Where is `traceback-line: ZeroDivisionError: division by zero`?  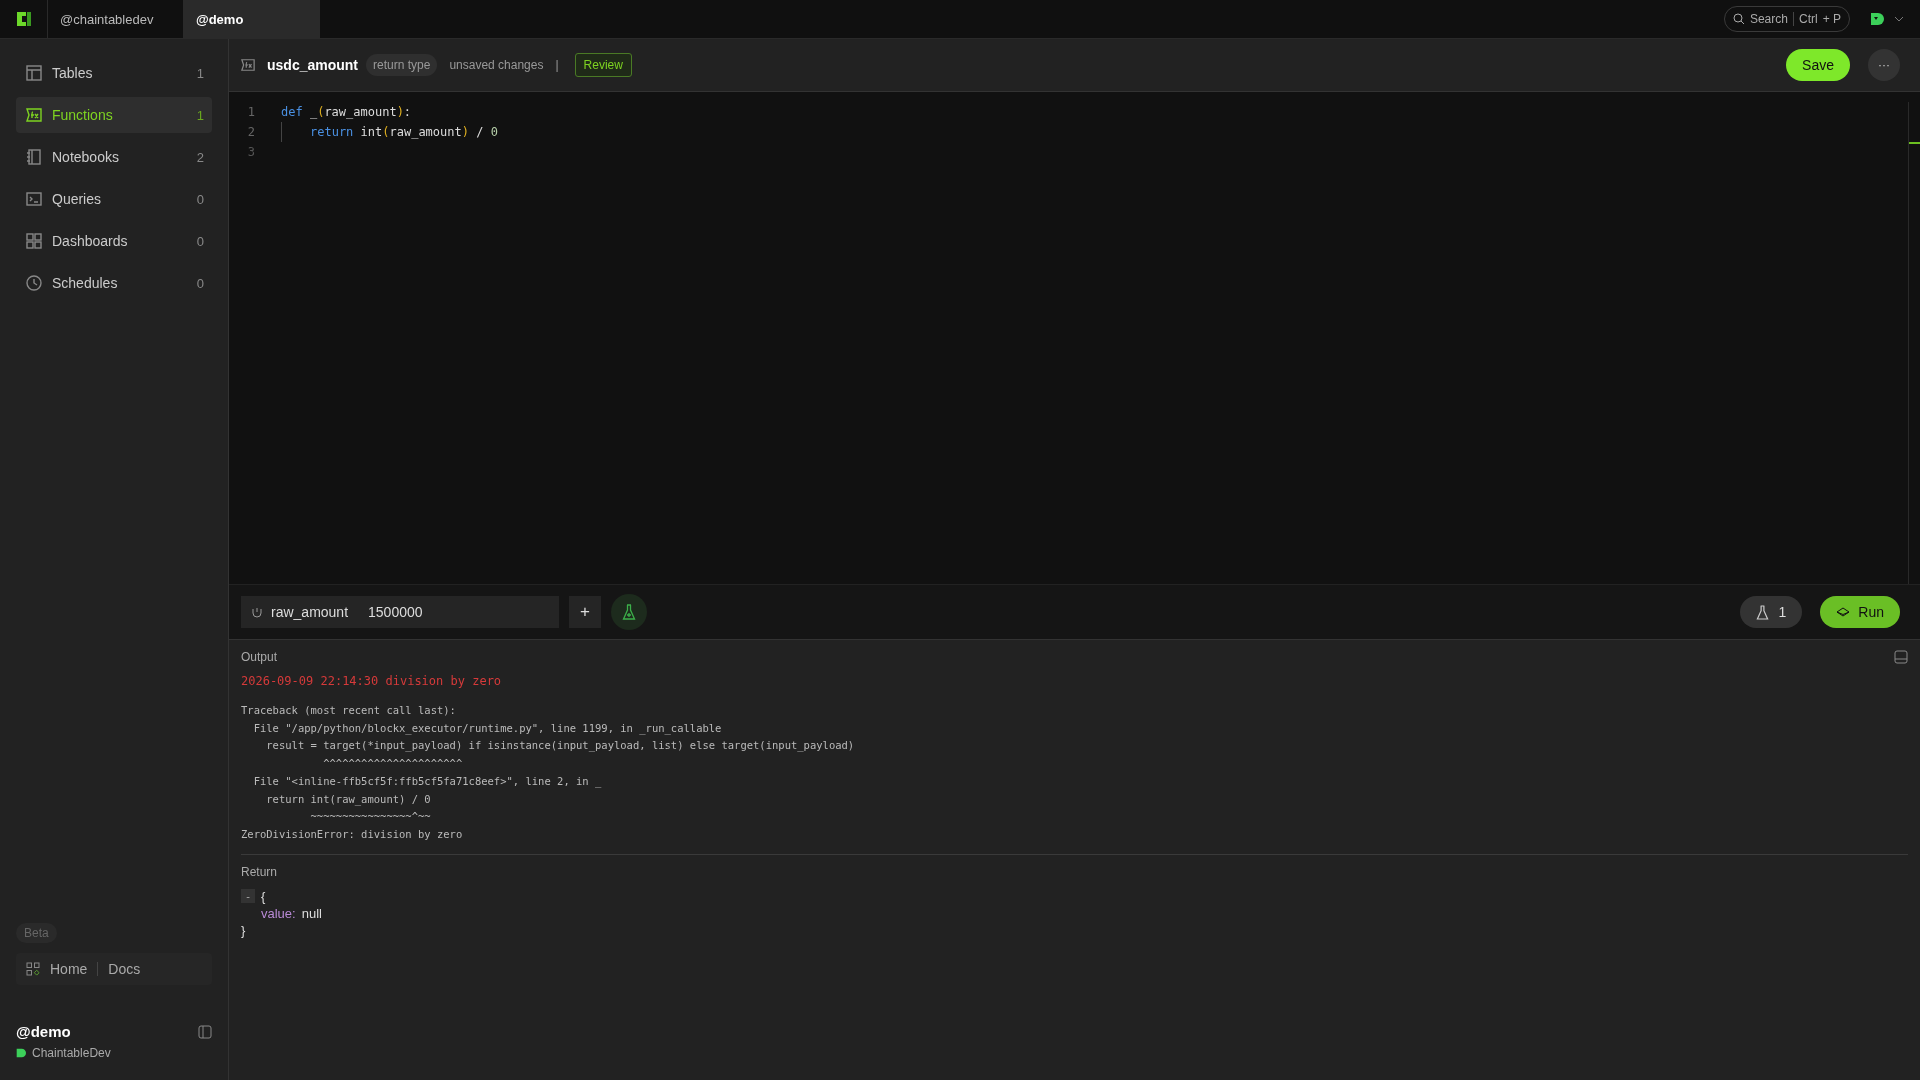 traceback-line: ZeroDivisionError: division by zero is located at coordinates (352, 834).